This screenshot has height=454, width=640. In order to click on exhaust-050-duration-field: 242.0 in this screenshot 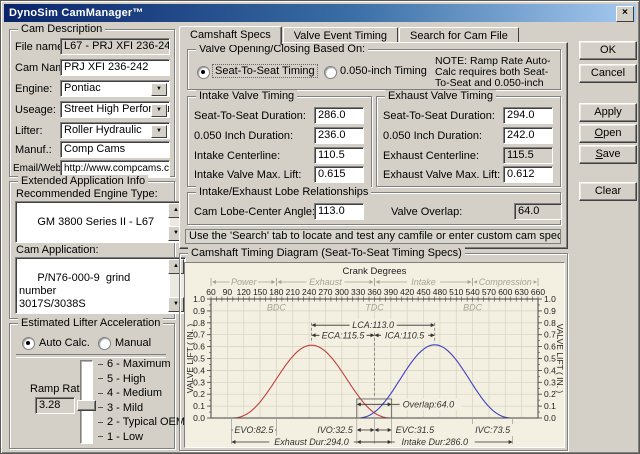, I will do `click(528, 135)`.